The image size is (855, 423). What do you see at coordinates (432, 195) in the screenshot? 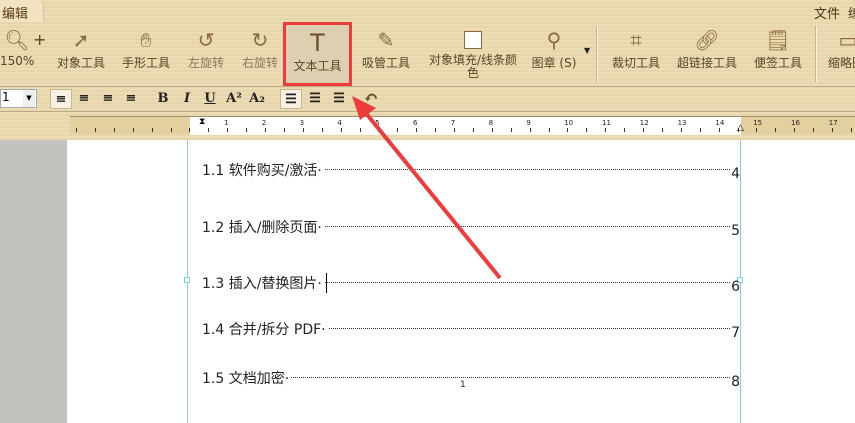
I see `arrow-shaft` at bounding box center [432, 195].